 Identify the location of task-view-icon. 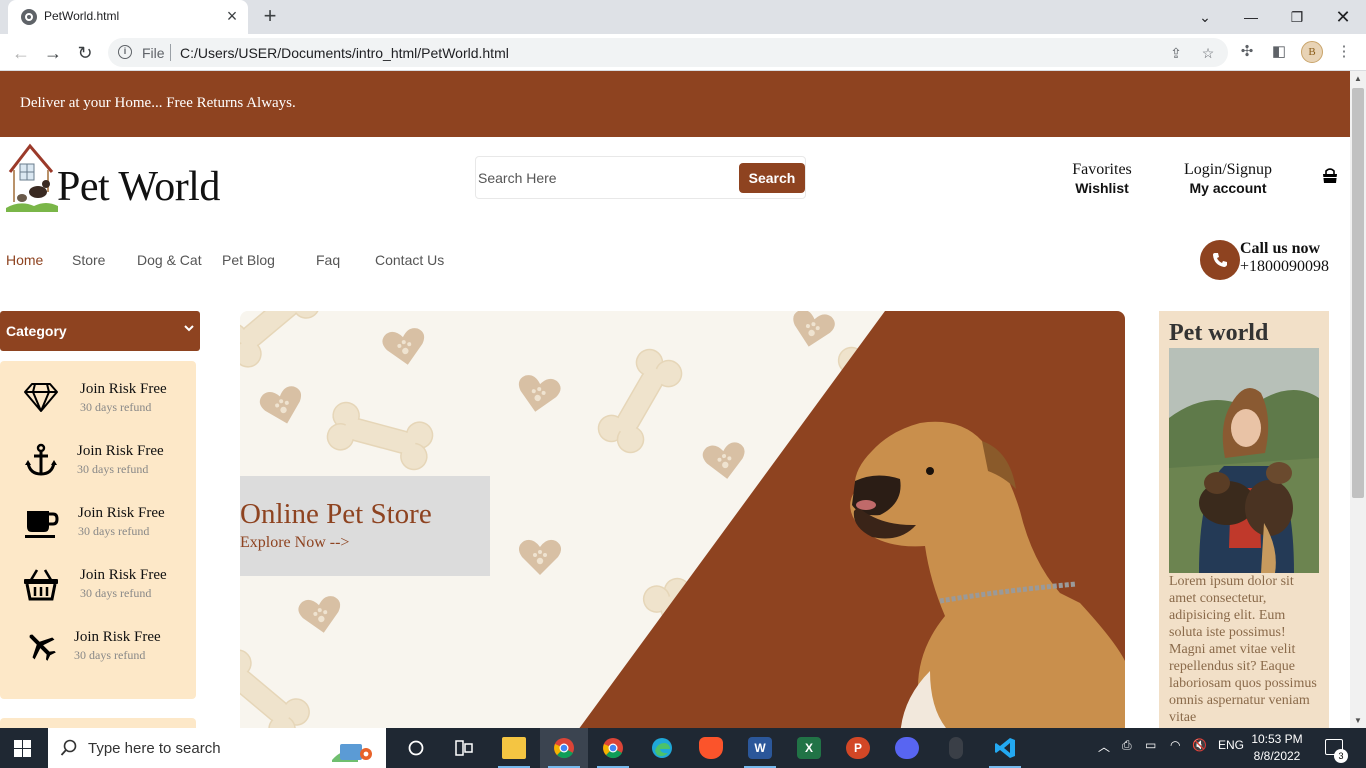
(464, 748).